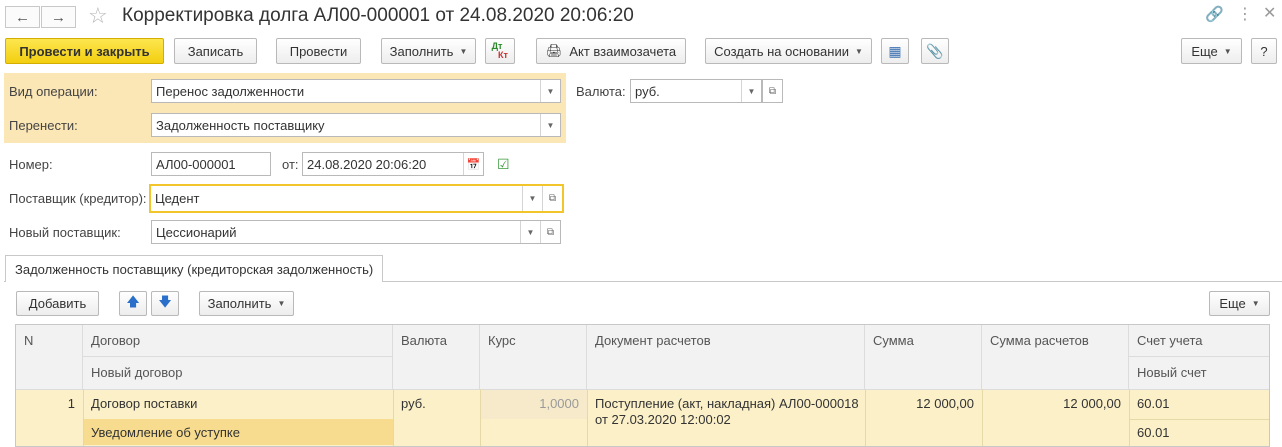 This screenshot has height=447, width=1282. Describe the element at coordinates (49, 357) in the screenshot. I see `col-header-n: N` at that location.